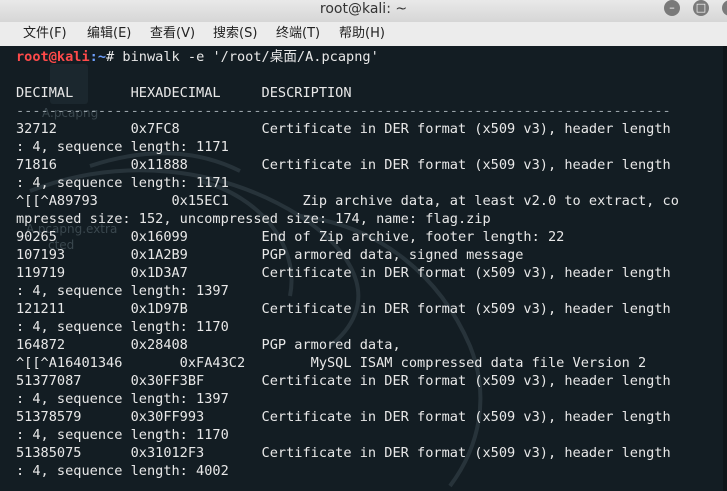  I want to click on menu-bar: 文件(F) 编辑(E) 查看(V) 搜索(S) 终端(T) 帮助(H), so click(363, 34).